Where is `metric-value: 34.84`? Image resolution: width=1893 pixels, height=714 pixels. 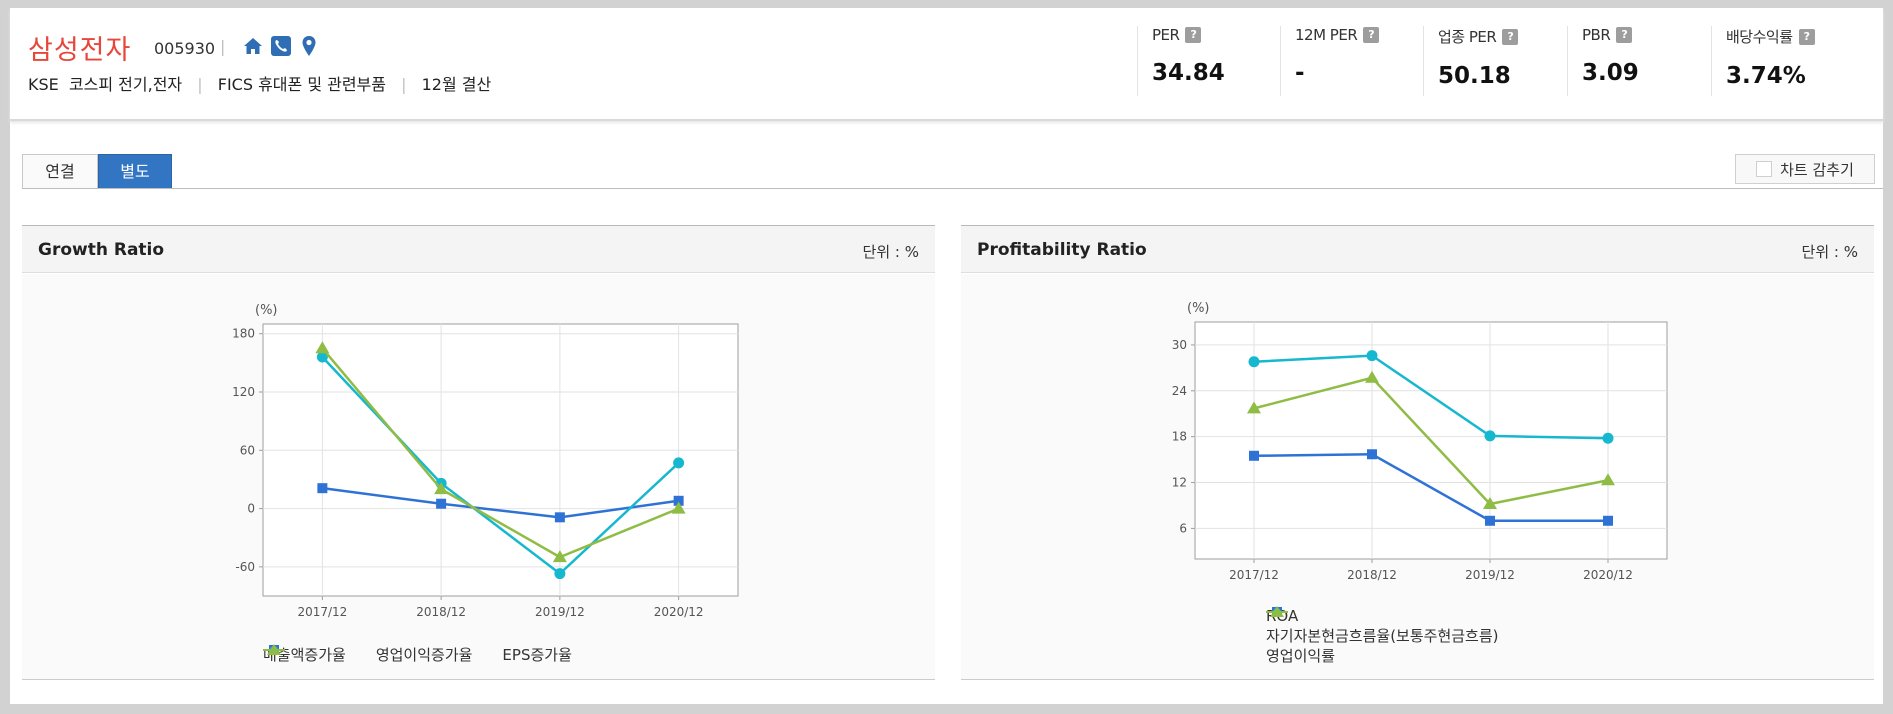
metric-value: 34.84 is located at coordinates (1188, 73).